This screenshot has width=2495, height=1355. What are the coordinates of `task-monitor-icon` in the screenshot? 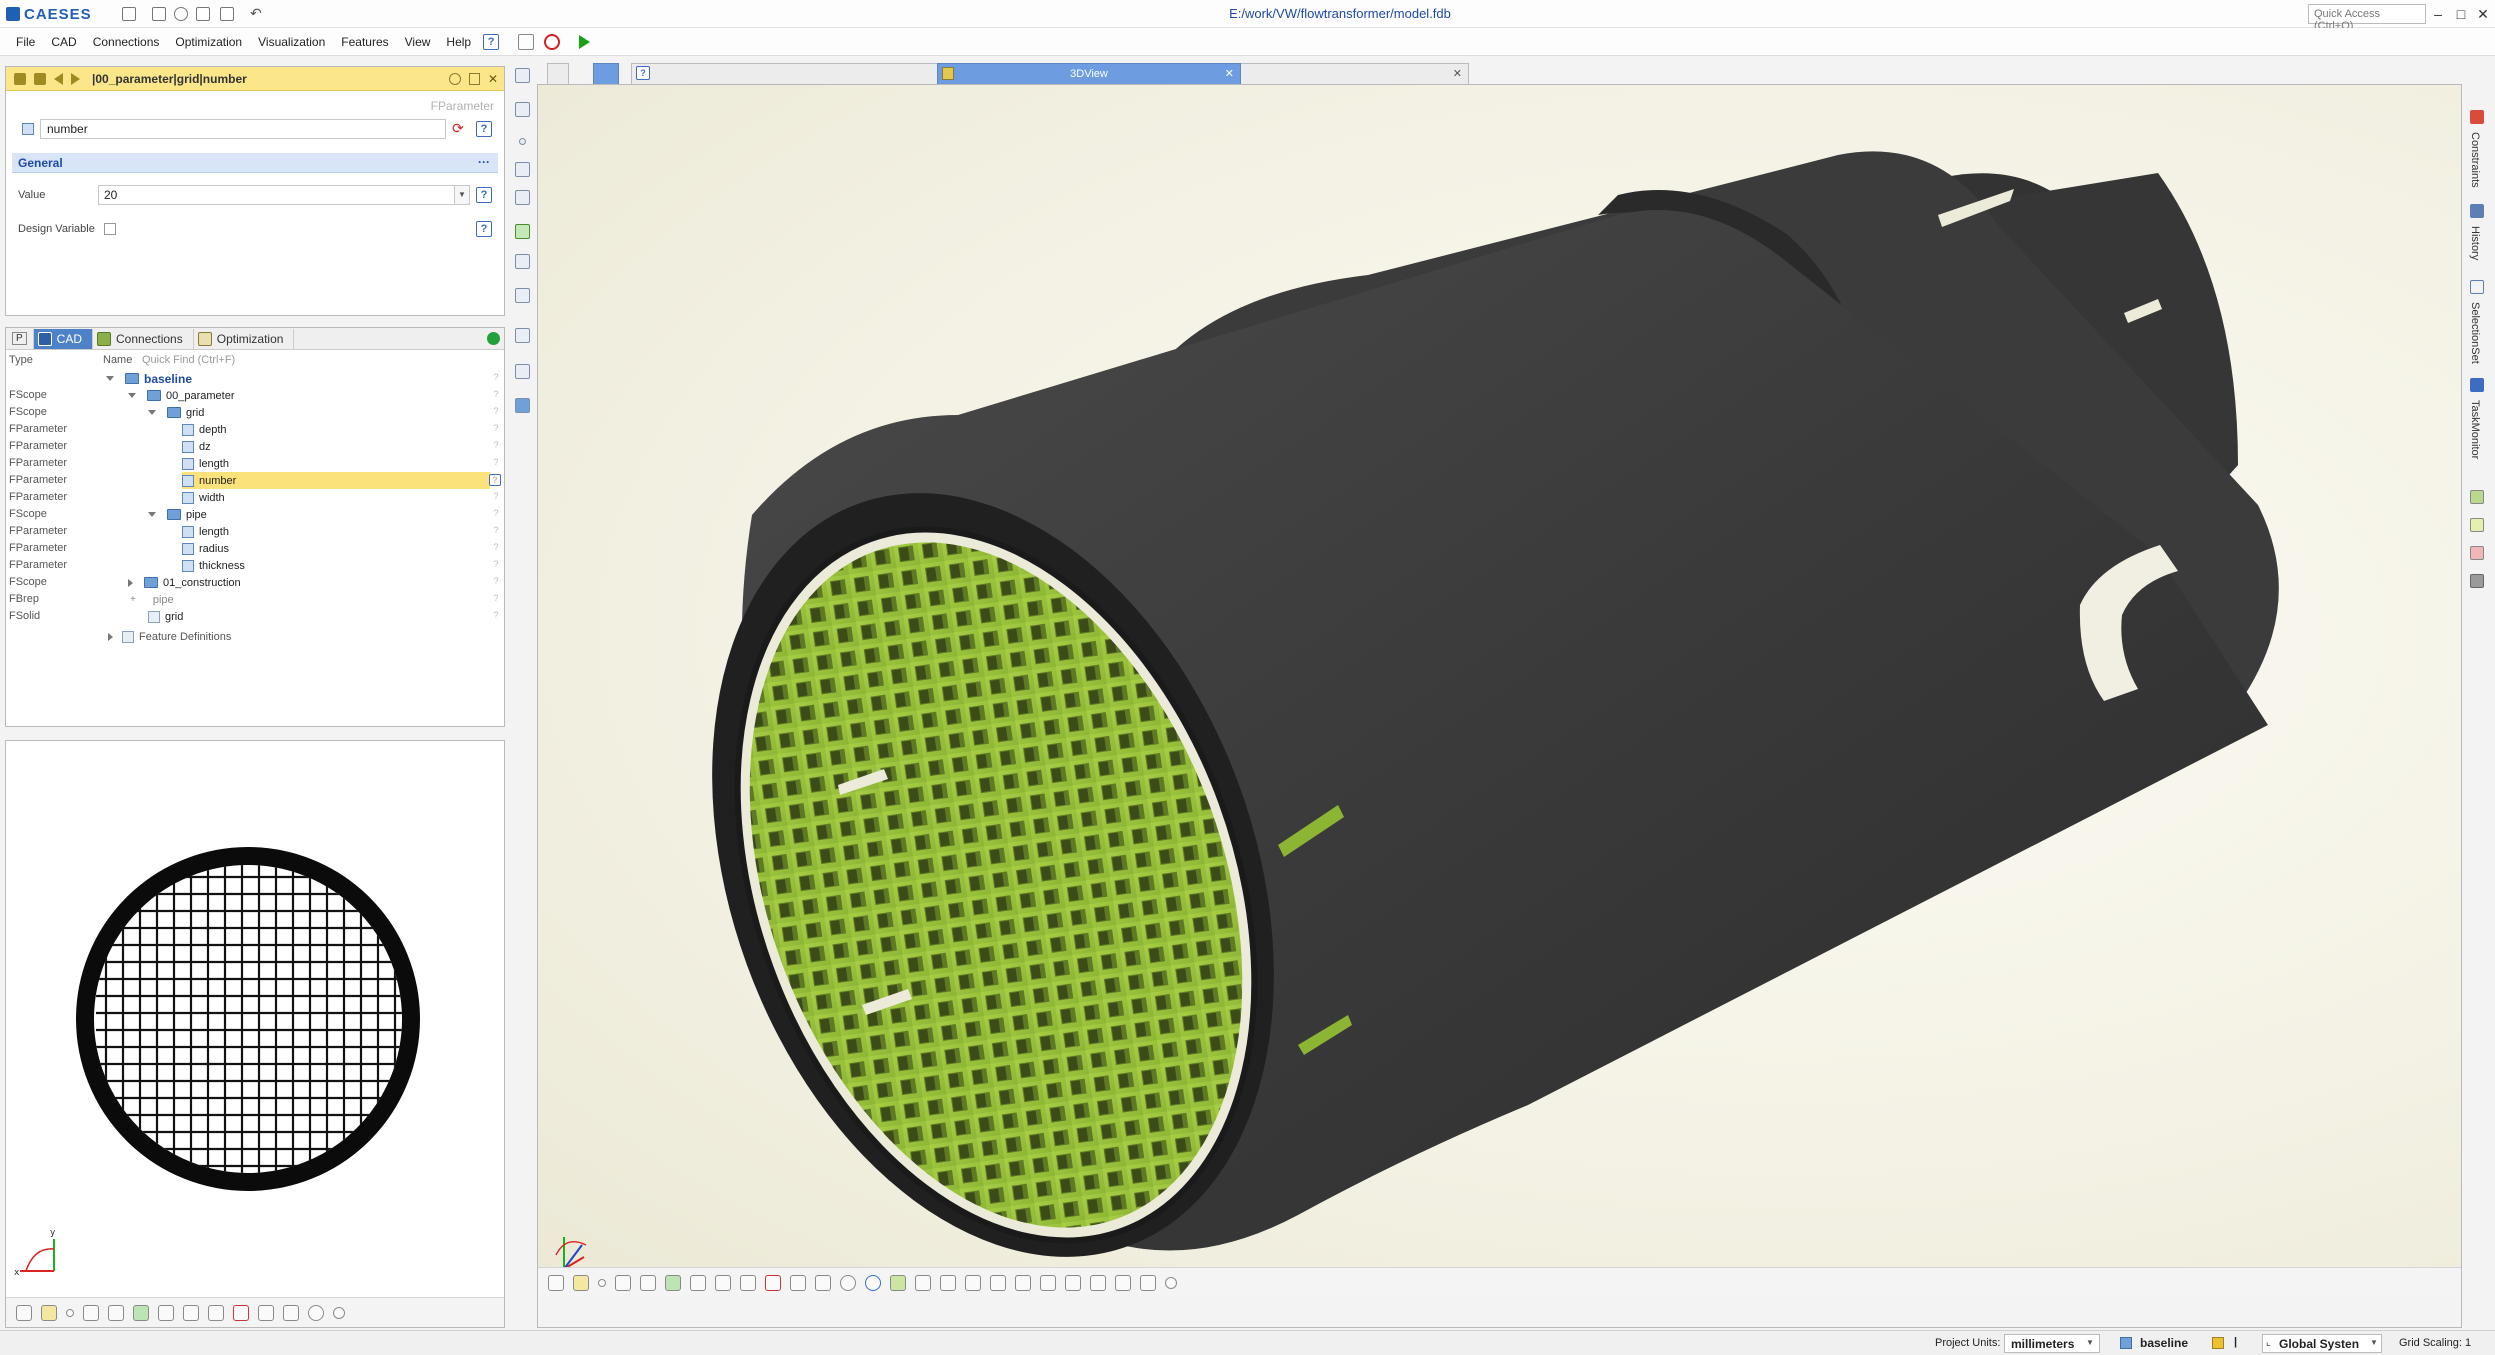 It's located at (2477, 385).